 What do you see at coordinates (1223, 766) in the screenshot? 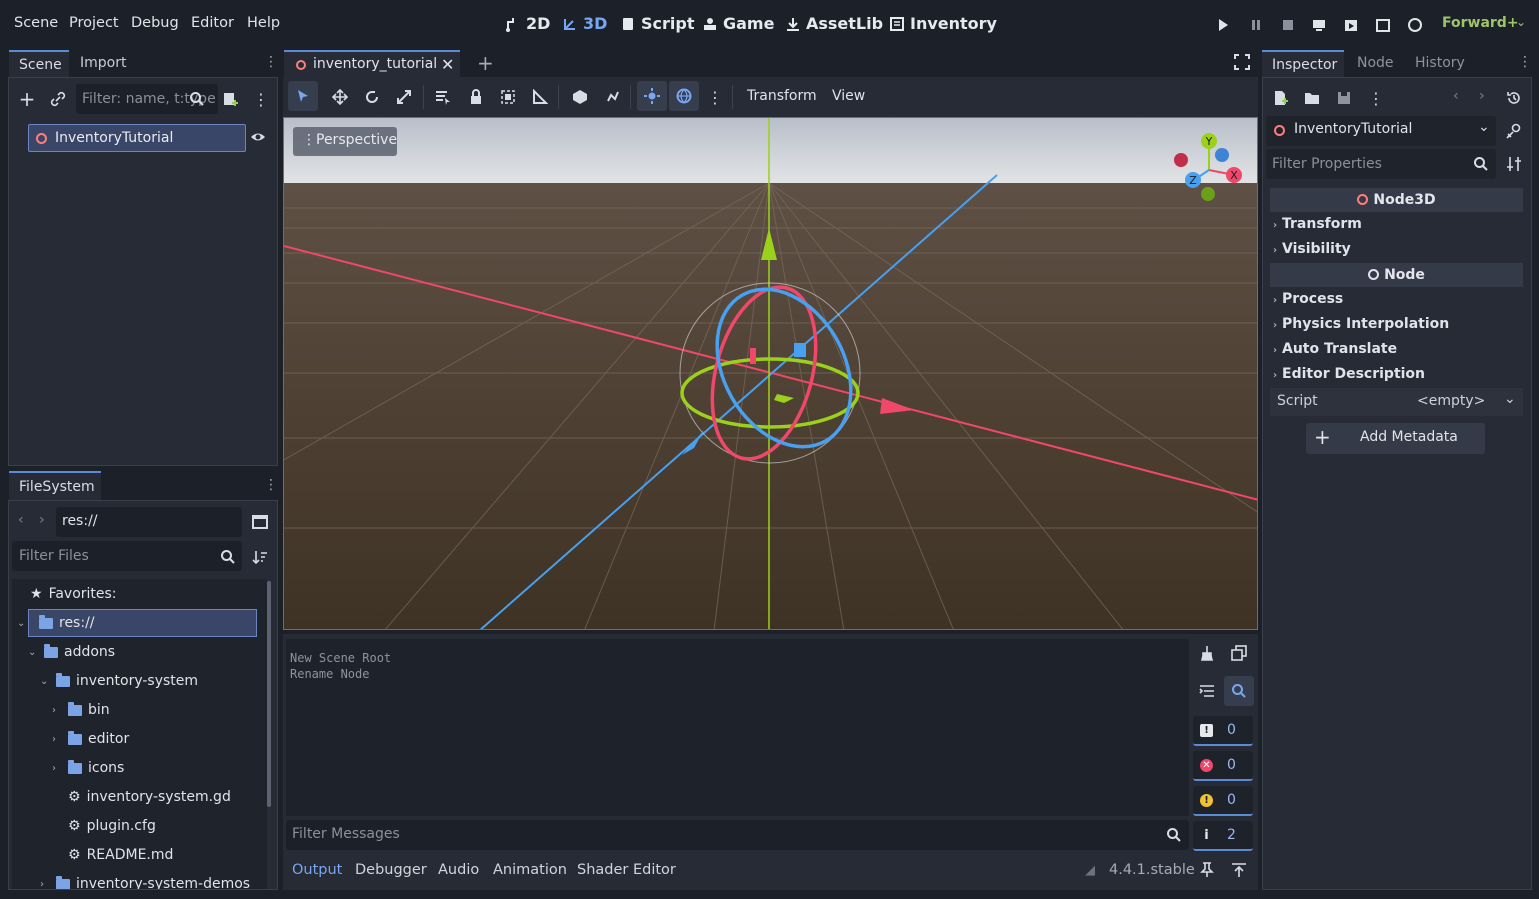
I see `error-count-toggle: ✕ 0` at bounding box center [1223, 766].